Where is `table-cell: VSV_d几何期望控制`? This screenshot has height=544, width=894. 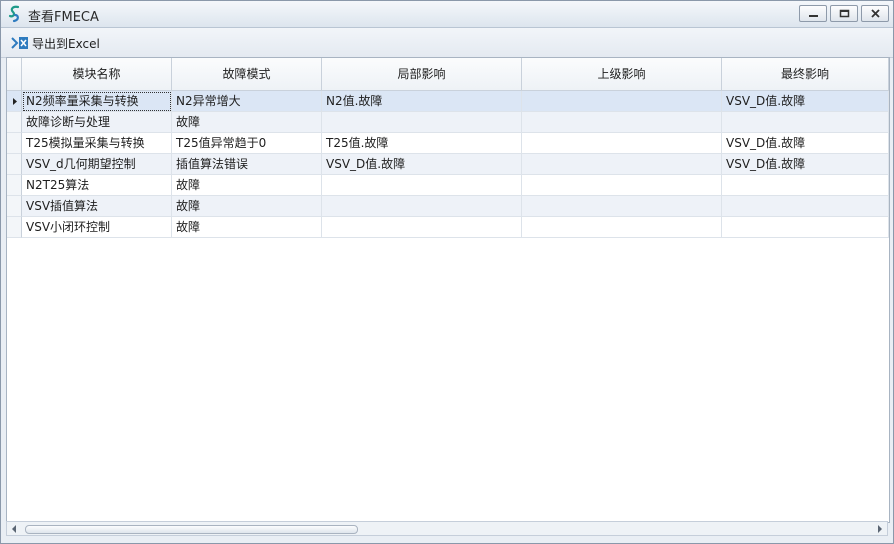
table-cell: VSV_d几何期望控制 is located at coordinates (97, 164).